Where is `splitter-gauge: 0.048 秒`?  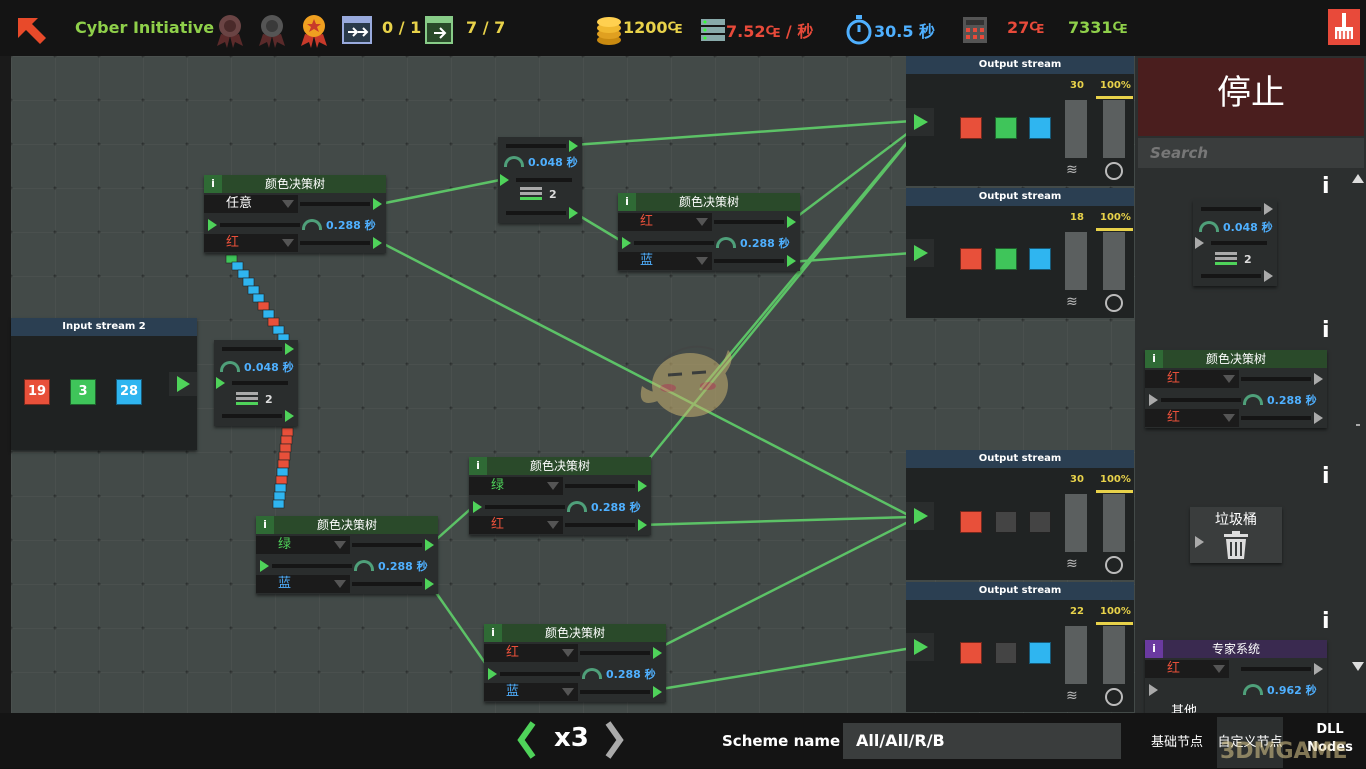
splitter-gauge: 0.048 秒 is located at coordinates (1236, 227).